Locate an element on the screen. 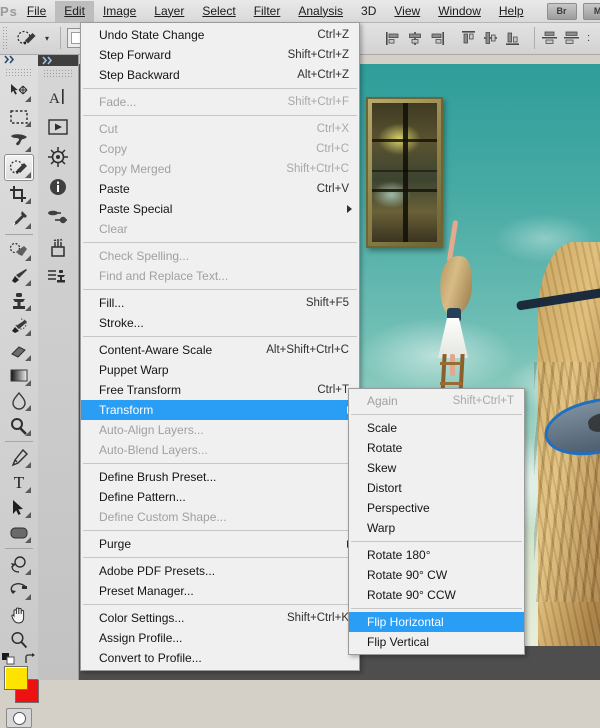  menu-3d: 3D is located at coordinates (368, 11).